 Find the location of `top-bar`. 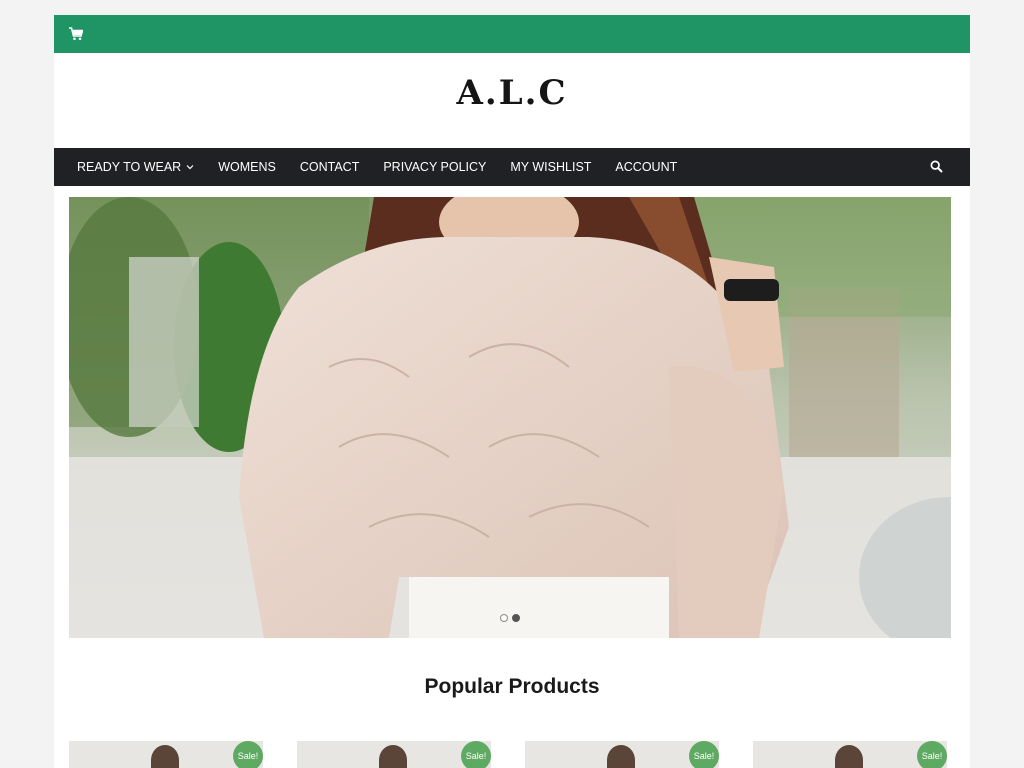

top-bar is located at coordinates (512, 34).